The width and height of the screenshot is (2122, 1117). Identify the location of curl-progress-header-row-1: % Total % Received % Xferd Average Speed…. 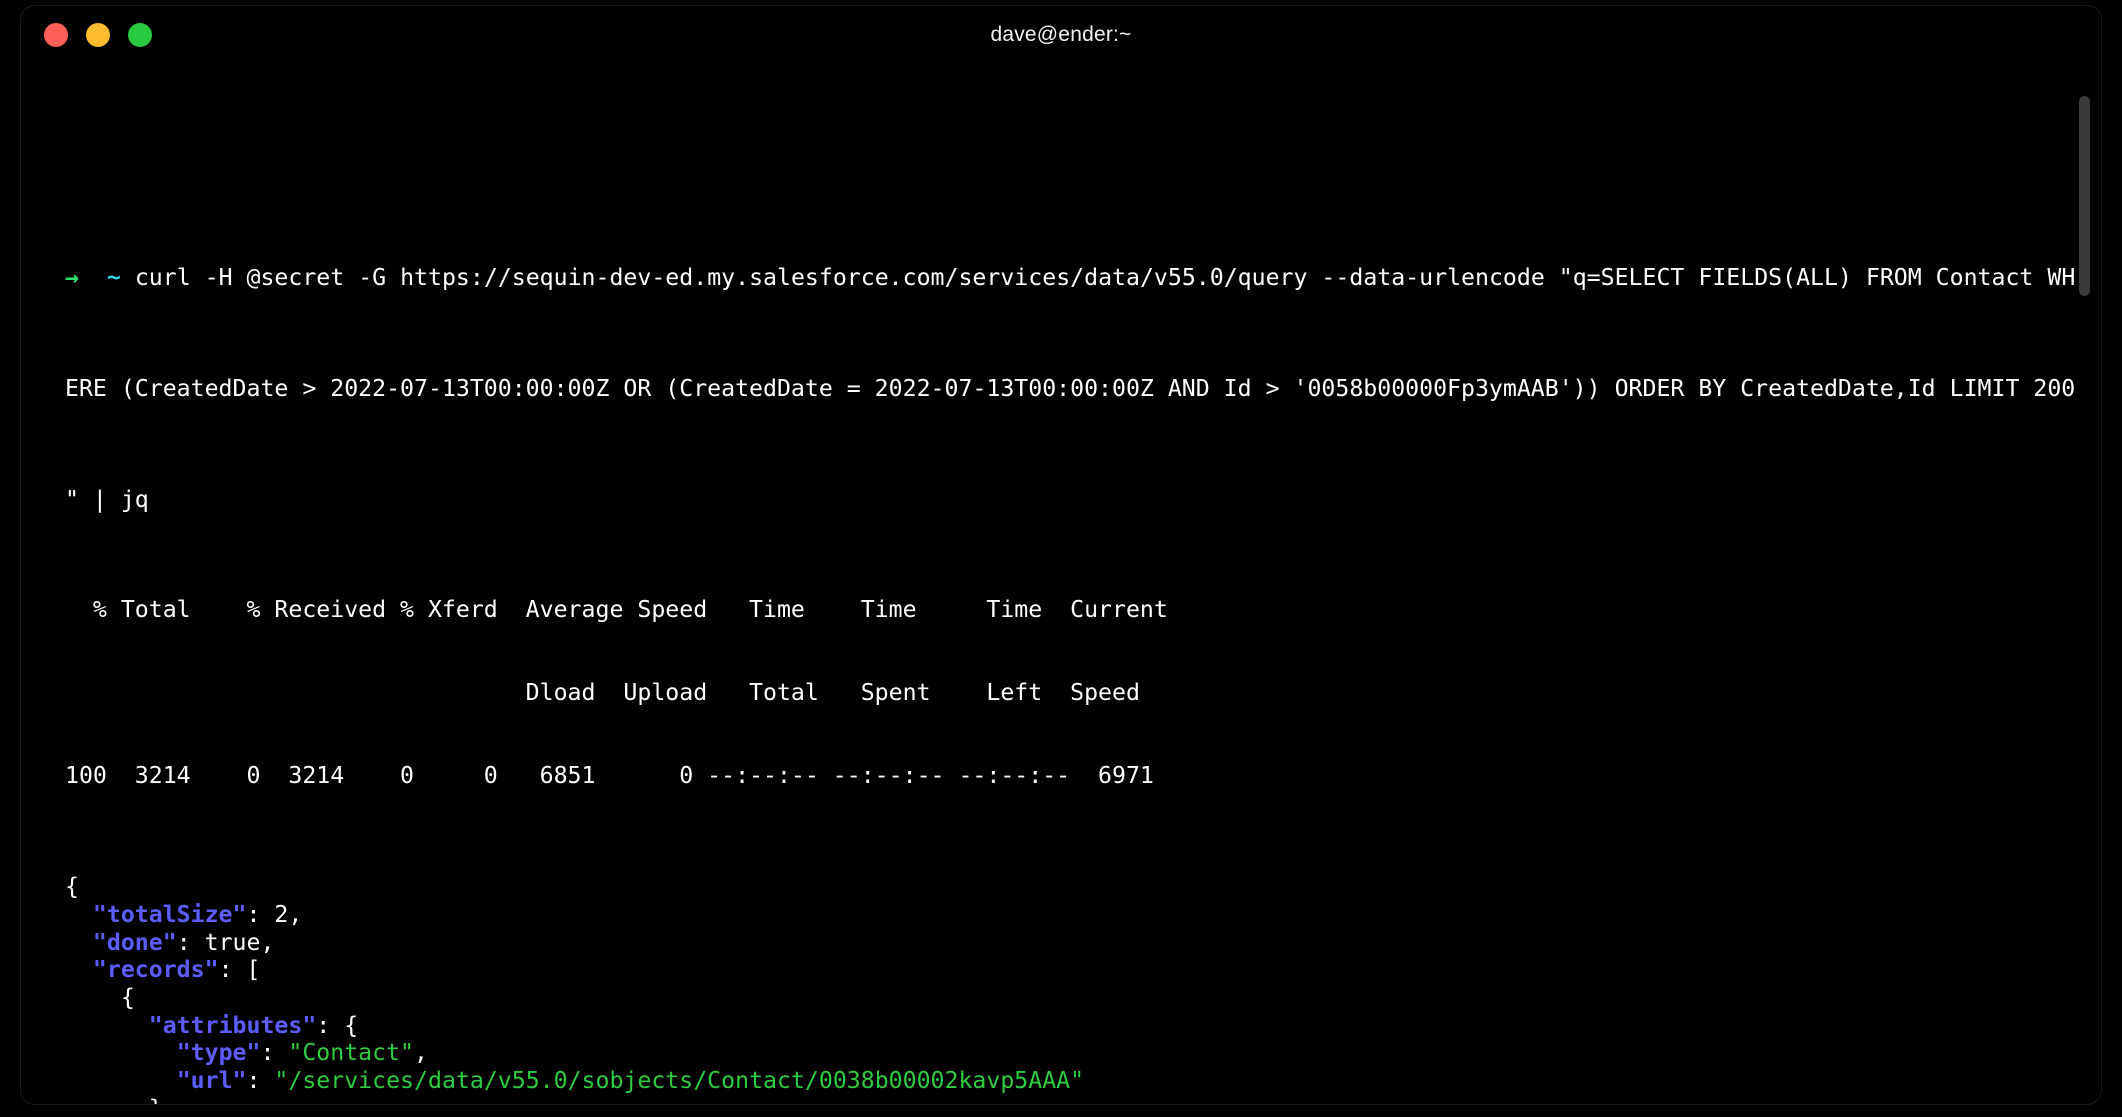
(616, 610).